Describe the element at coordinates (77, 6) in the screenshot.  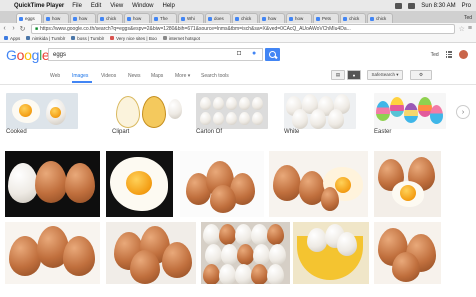
I see `menu-file: File` at that location.